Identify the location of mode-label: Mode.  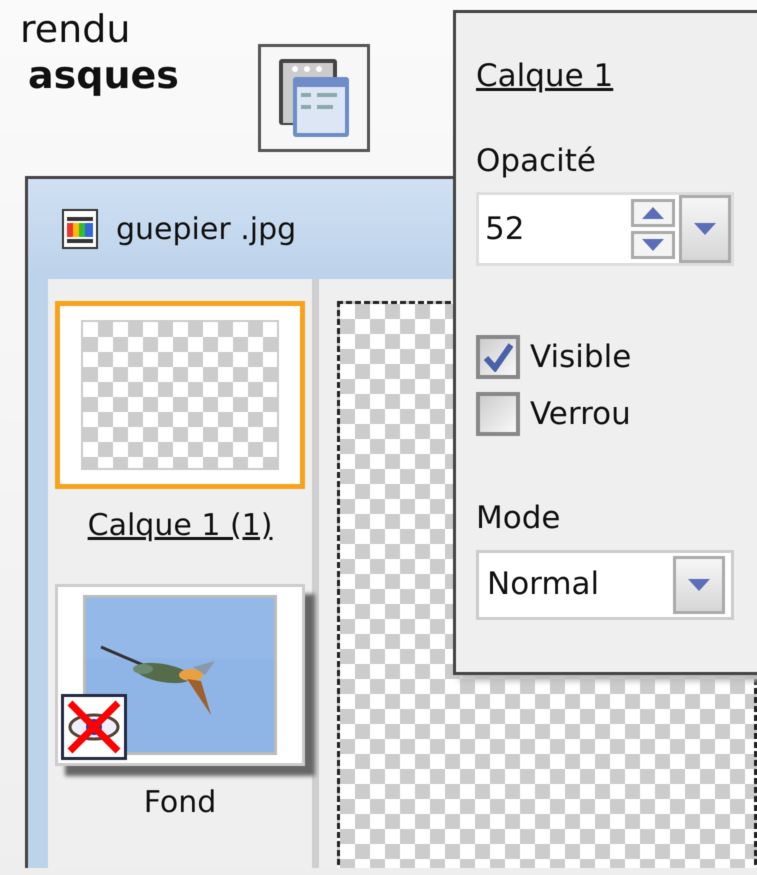
(519, 518).